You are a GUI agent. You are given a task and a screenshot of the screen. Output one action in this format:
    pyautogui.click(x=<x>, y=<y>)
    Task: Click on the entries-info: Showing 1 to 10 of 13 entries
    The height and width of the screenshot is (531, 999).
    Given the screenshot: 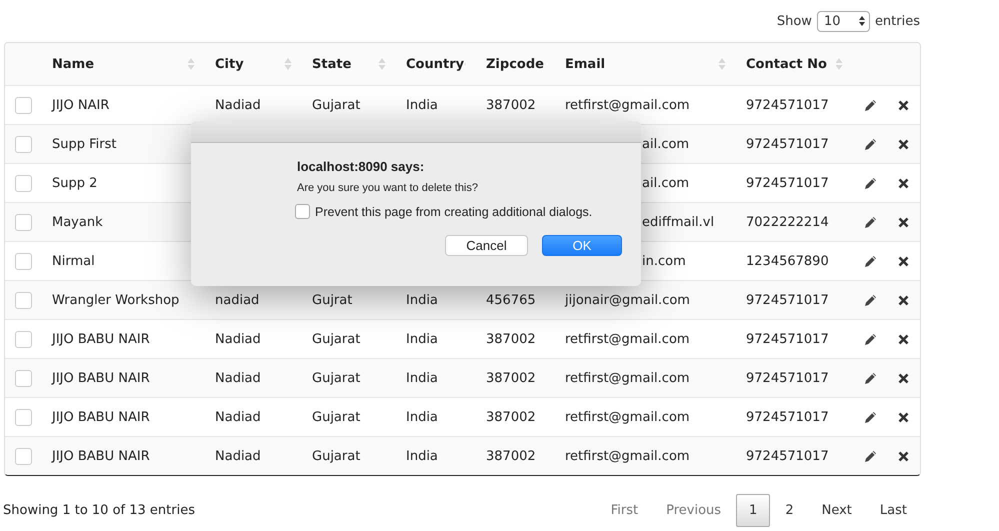 What is the action you would take?
    pyautogui.click(x=99, y=510)
    